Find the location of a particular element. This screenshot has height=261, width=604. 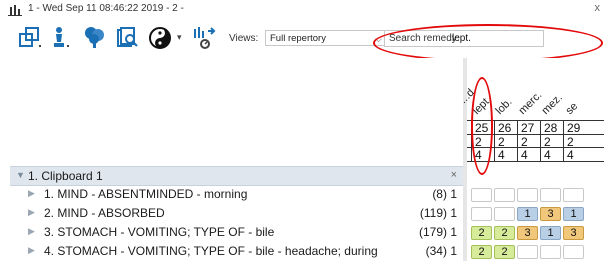

chevron-down-icon: ⌵ is located at coordinates (378, 39).